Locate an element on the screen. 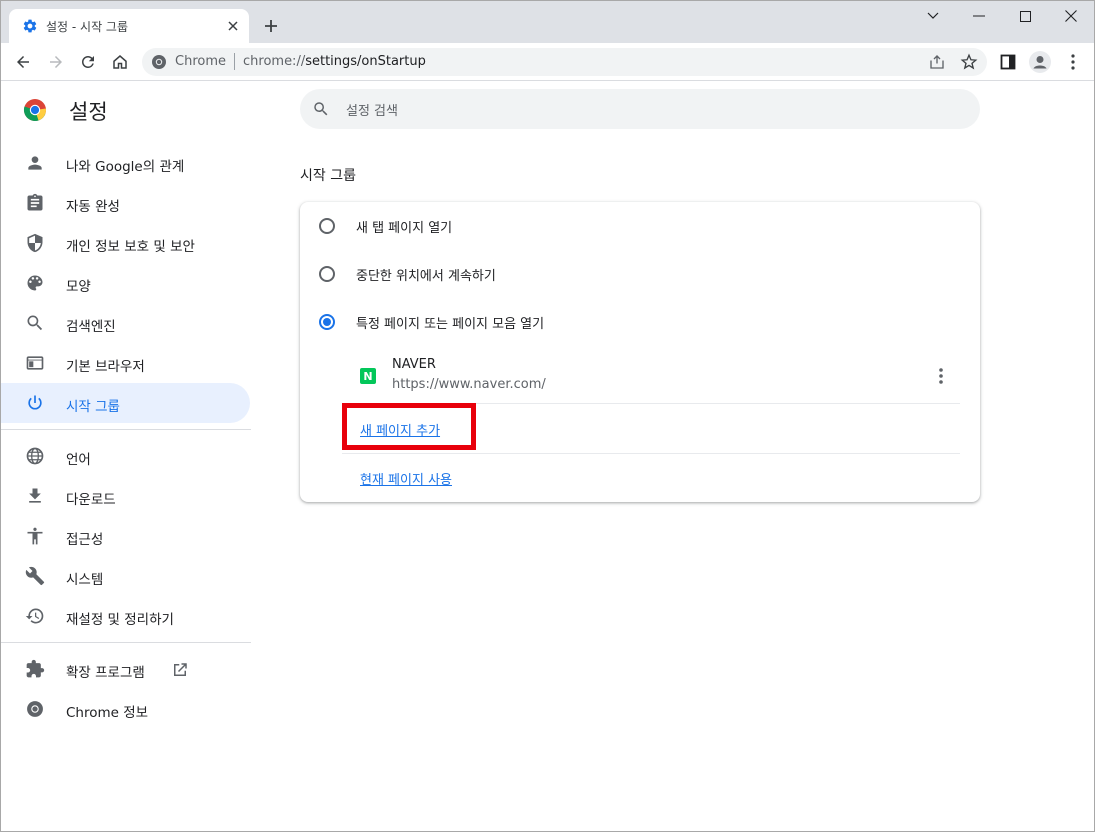 This screenshot has width=1095, height=832. history-icon is located at coordinates (34, 616).